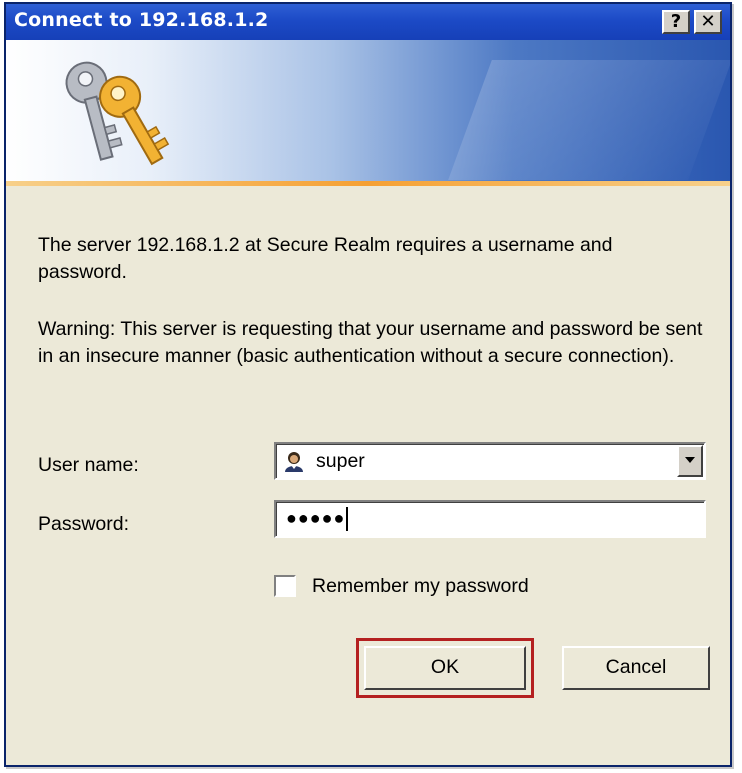  What do you see at coordinates (294, 461) in the screenshot?
I see `user-icon` at bounding box center [294, 461].